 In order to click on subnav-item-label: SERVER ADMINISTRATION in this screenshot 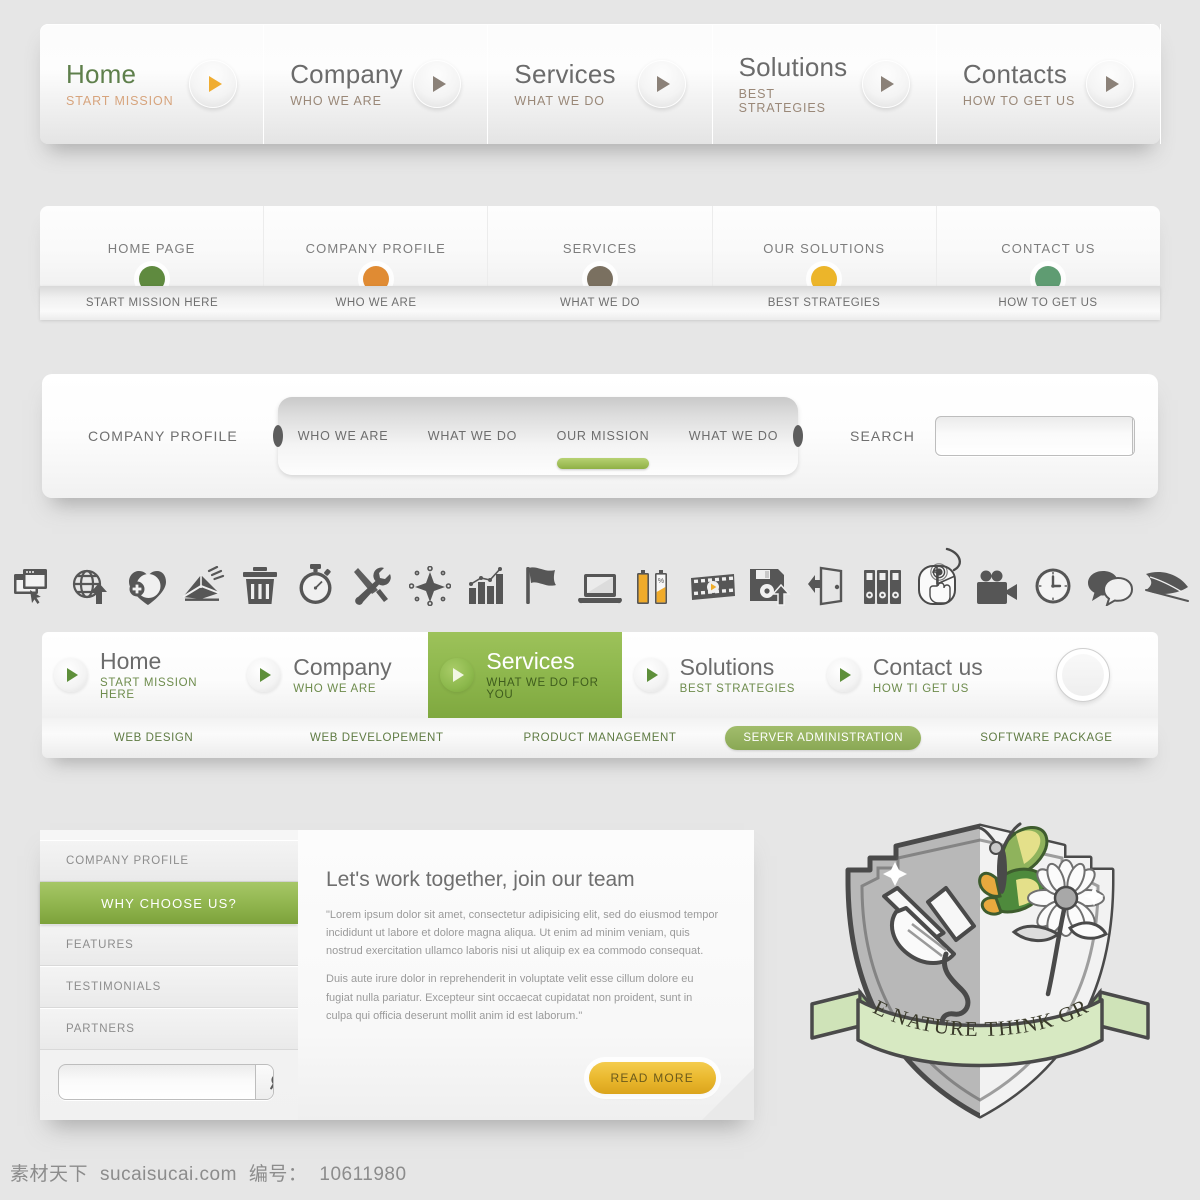, I will do `click(823, 738)`.